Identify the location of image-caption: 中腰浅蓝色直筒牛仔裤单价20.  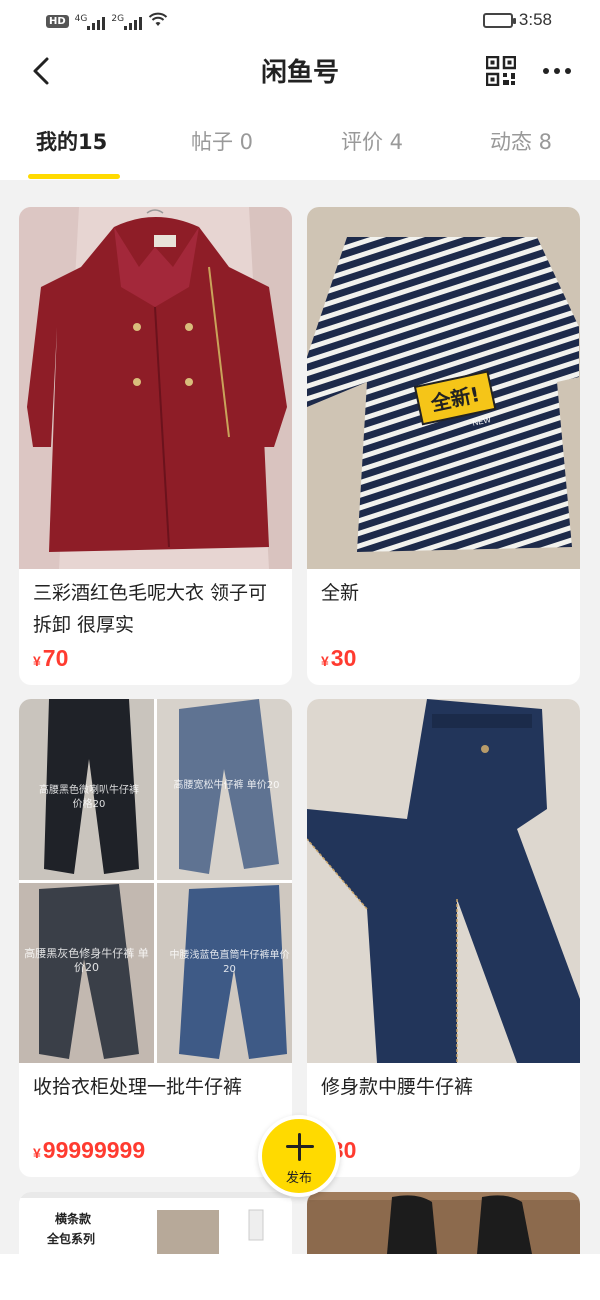
(229, 962).